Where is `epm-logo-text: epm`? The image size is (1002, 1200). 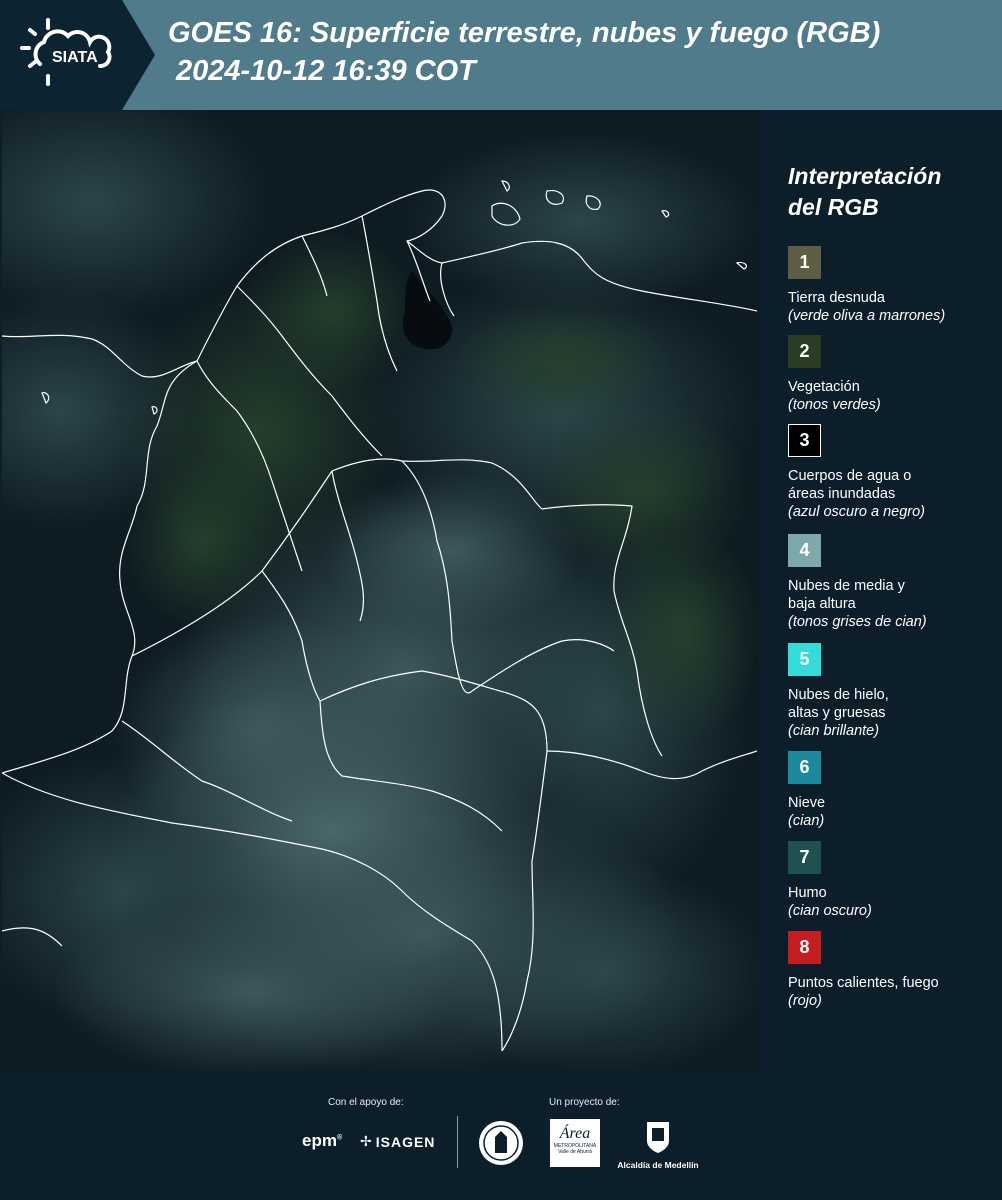
epm-logo-text: epm is located at coordinates (319, 1140).